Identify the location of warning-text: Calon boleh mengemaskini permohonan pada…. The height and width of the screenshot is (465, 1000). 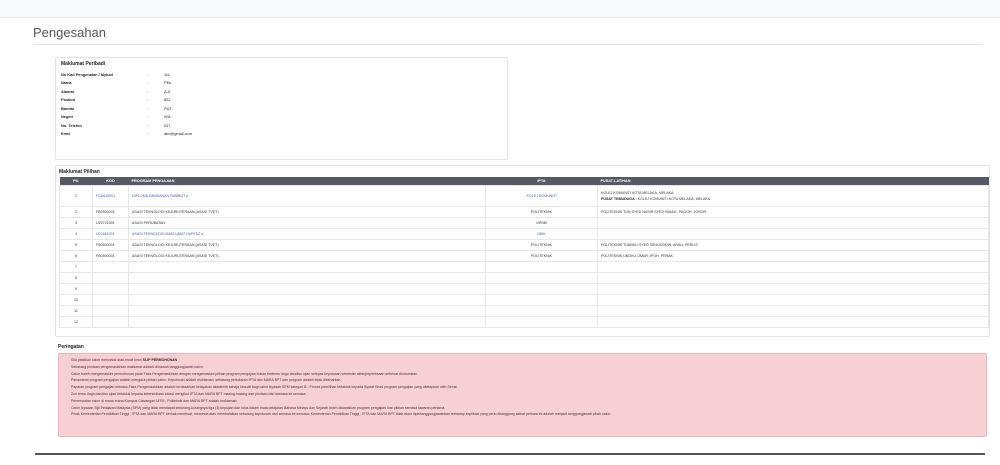
(245, 373).